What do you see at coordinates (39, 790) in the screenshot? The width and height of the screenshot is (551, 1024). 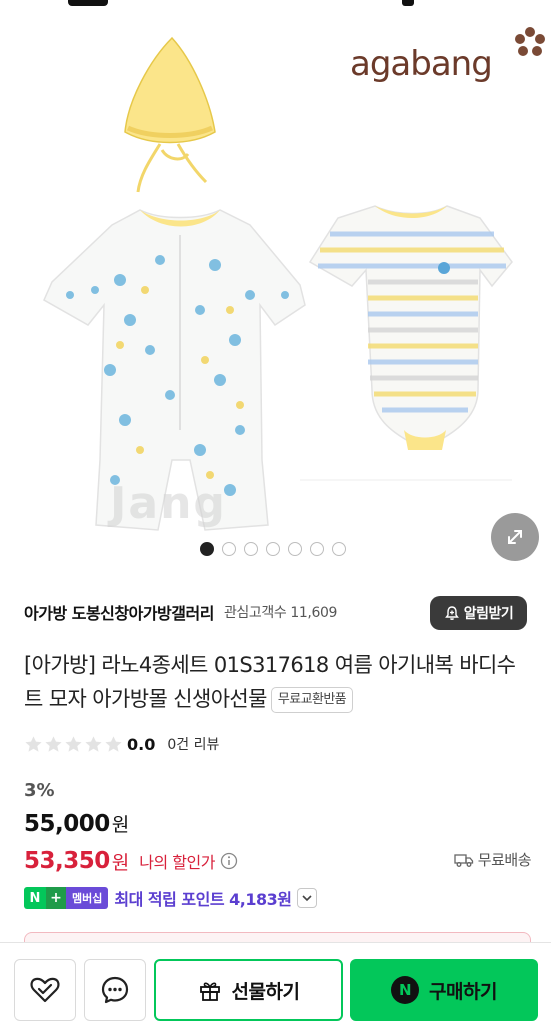 I see `discount-rate: 3%` at bounding box center [39, 790].